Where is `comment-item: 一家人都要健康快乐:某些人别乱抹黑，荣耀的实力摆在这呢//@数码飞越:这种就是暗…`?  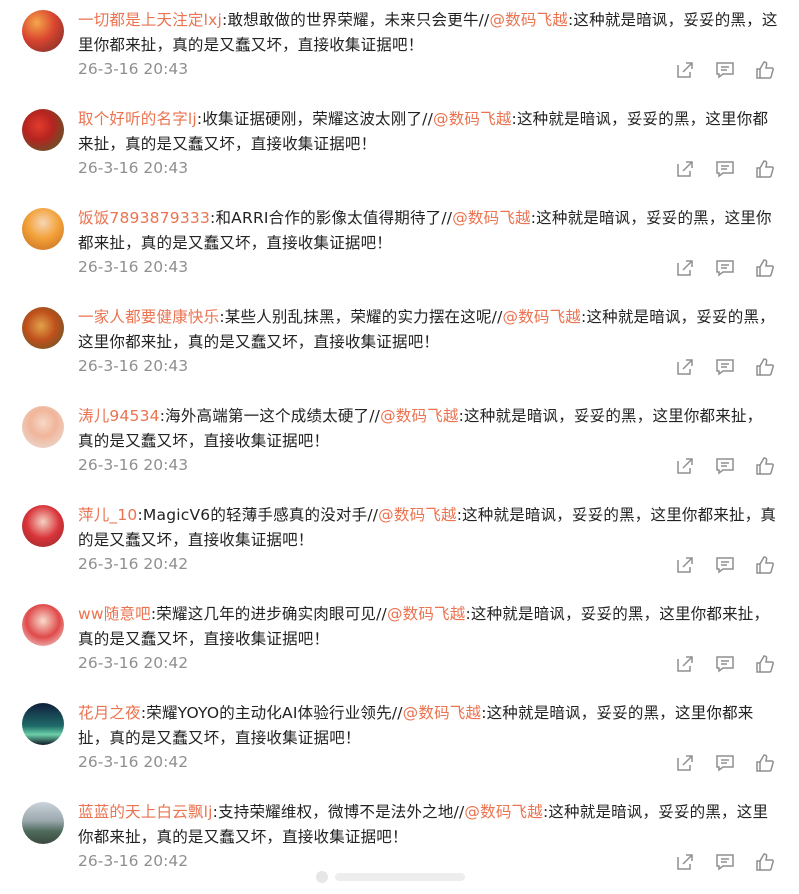
comment-item: 一家人都要健康快乐:某些人别乱抹黑，荣耀的实力摆在这呢//@数码飞越:这种就是暗… is located at coordinates (399, 346).